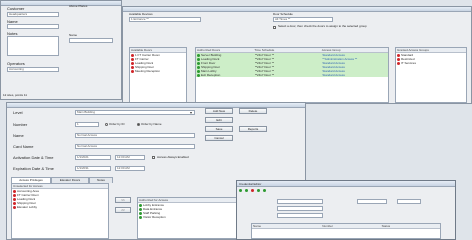 The image size is (472, 240). What do you see at coordinates (16, 63) in the screenshot?
I see `operators-label: Operators` at bounding box center [16, 63].